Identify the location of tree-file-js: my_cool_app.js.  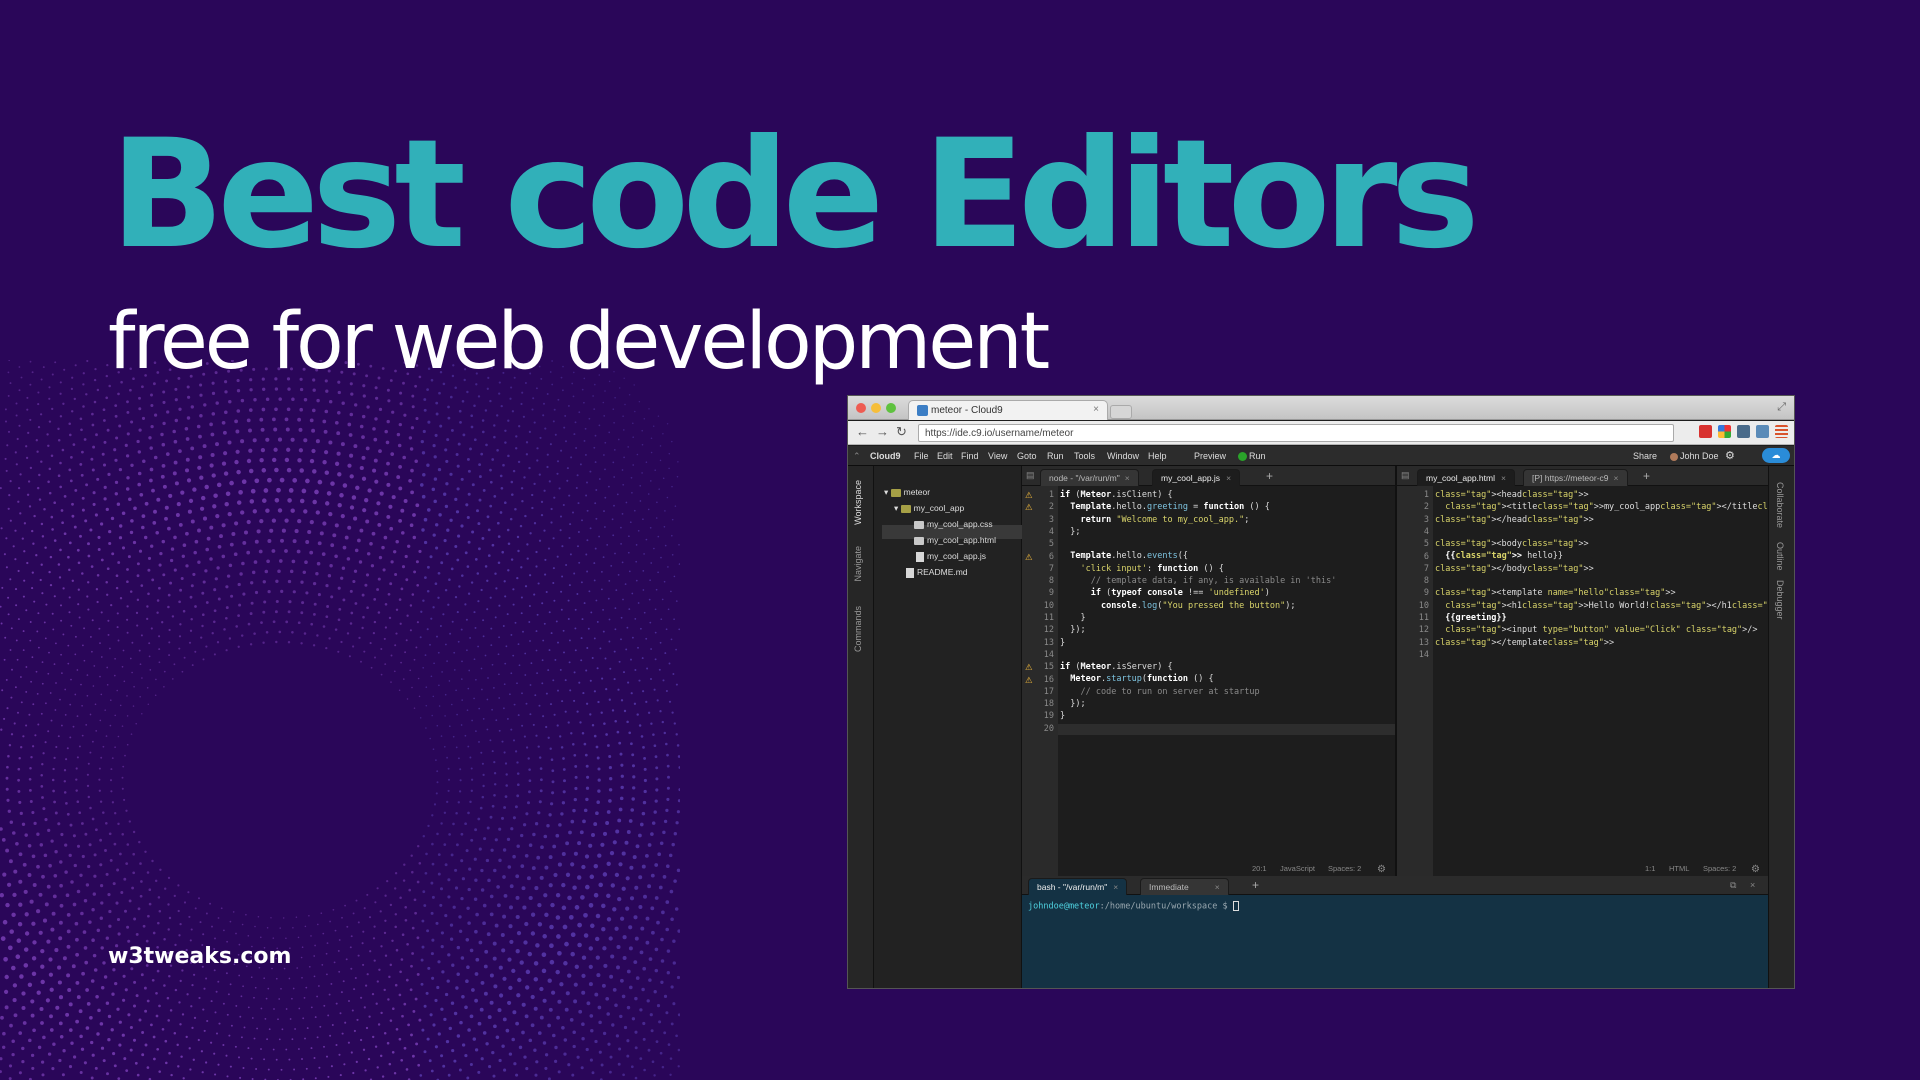
(951, 556).